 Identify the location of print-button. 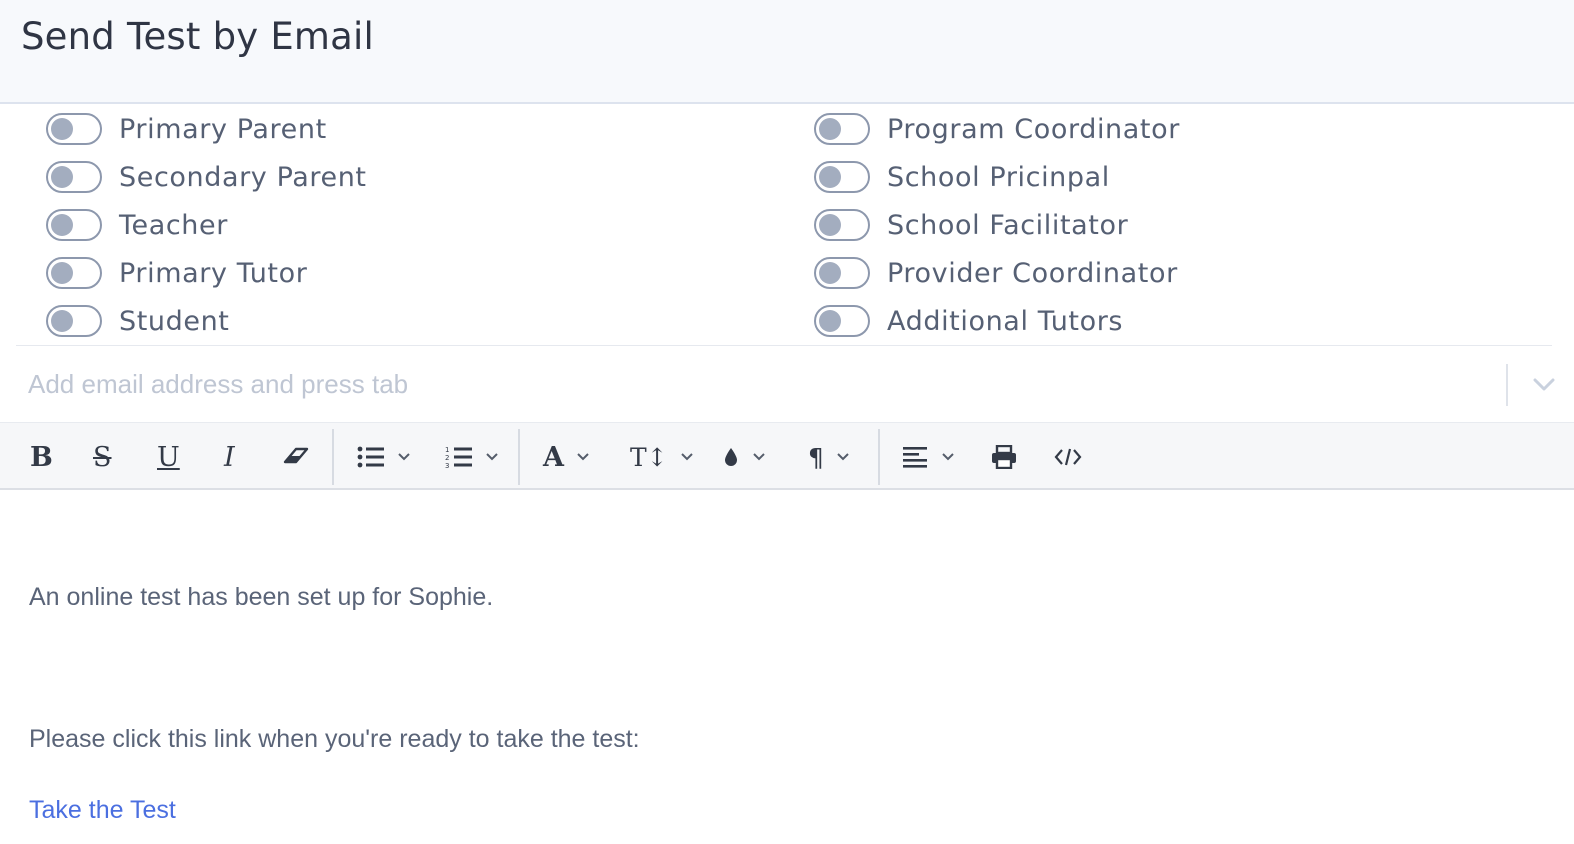
(1004, 457).